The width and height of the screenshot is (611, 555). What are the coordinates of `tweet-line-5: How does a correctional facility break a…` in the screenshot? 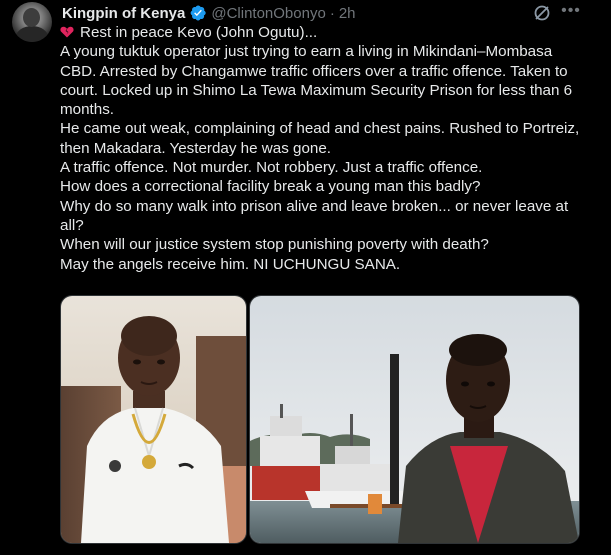 It's located at (270, 187).